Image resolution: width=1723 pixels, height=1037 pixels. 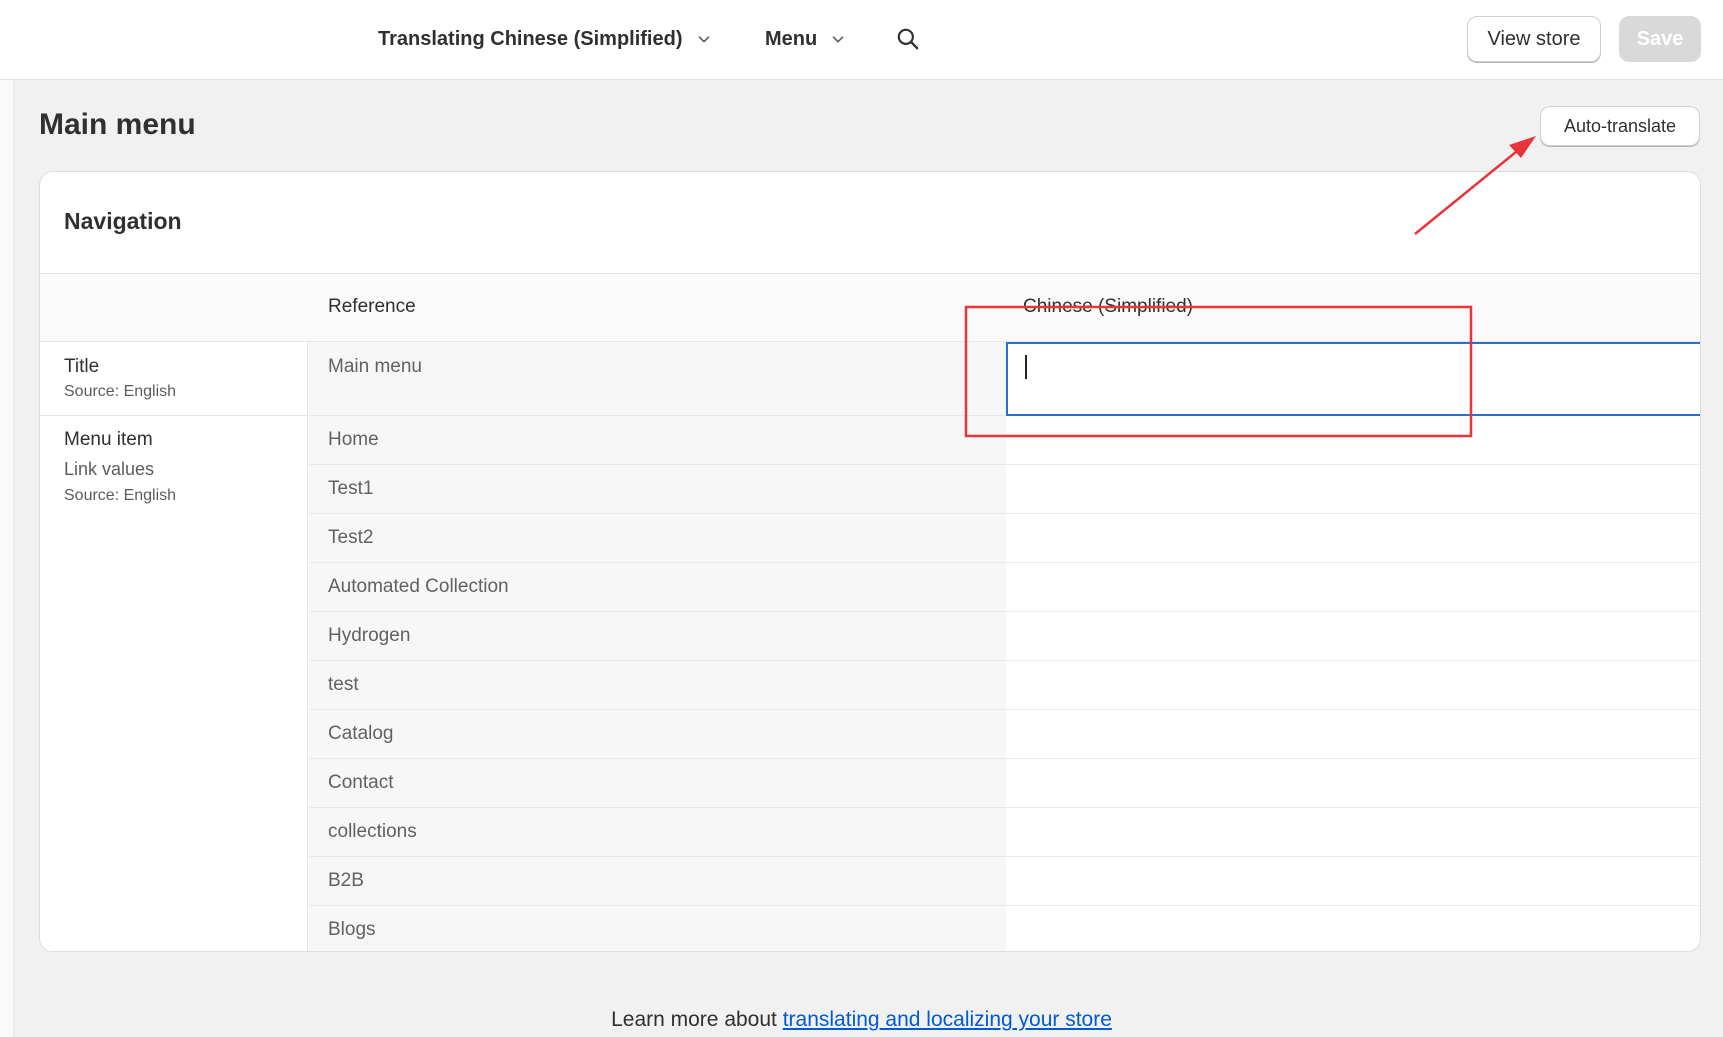 What do you see at coordinates (947, 1019) in the screenshot?
I see `translation-help-link: translating and localizing your store` at bounding box center [947, 1019].